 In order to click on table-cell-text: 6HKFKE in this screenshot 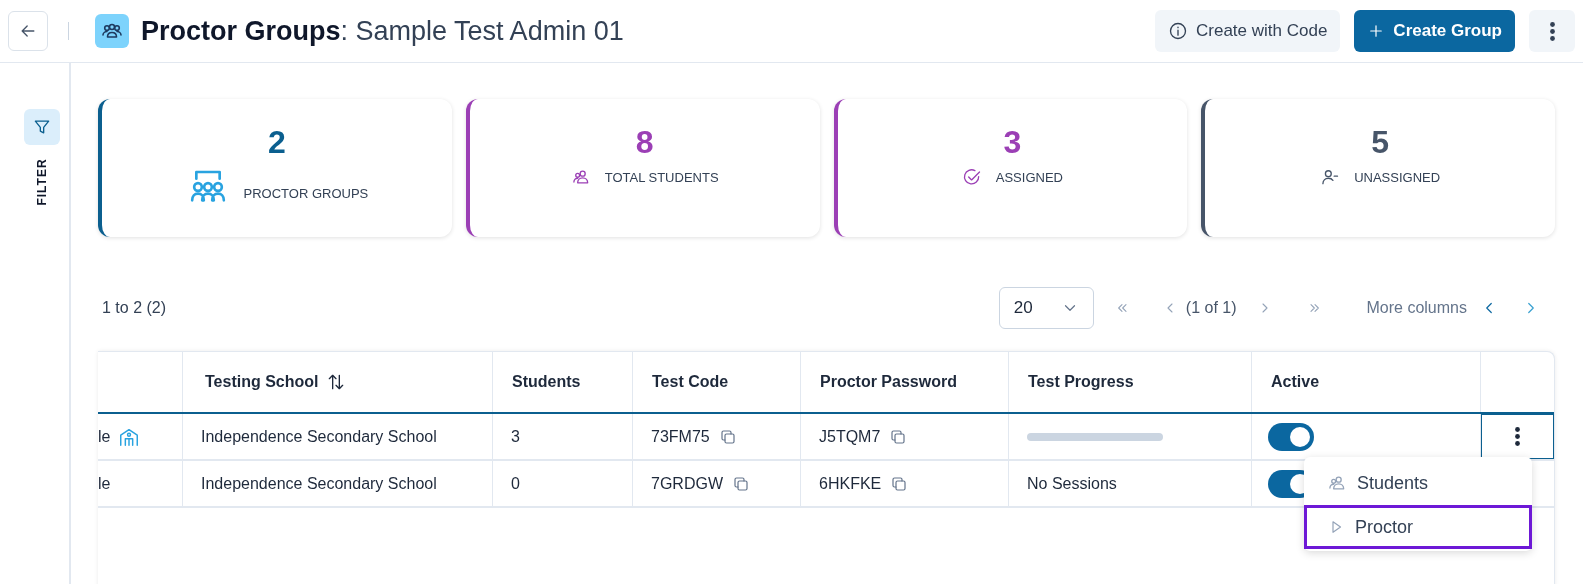, I will do `click(850, 483)`.